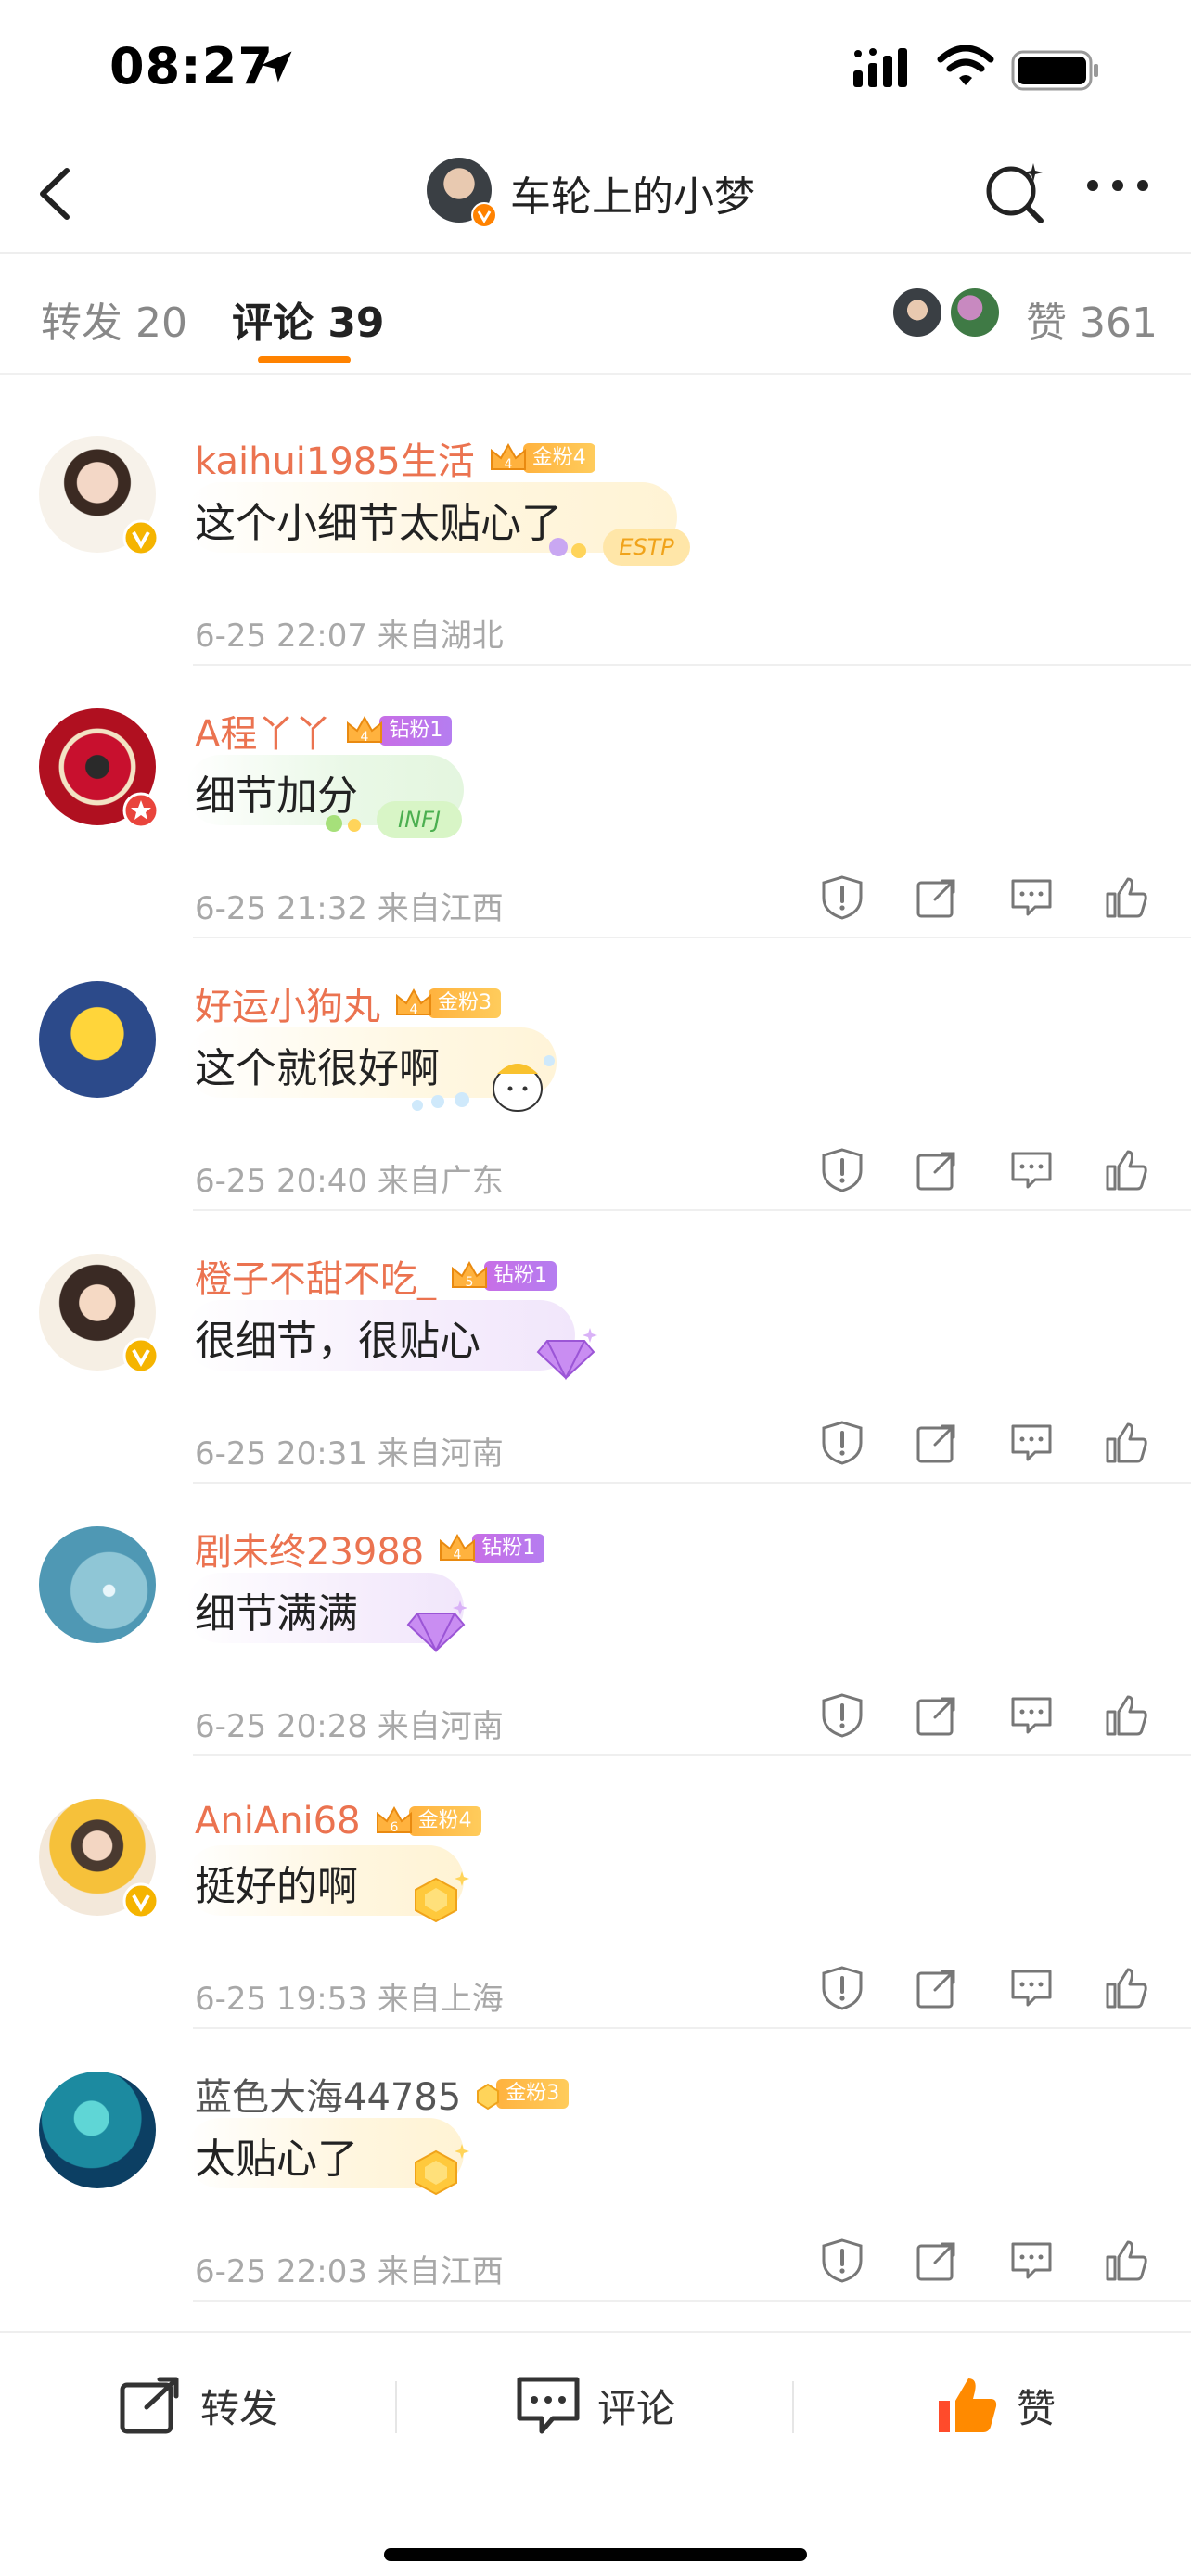 This screenshot has height=2576, width=1191. What do you see at coordinates (198, 2406) in the screenshot?
I see `repost-button: 转发` at bounding box center [198, 2406].